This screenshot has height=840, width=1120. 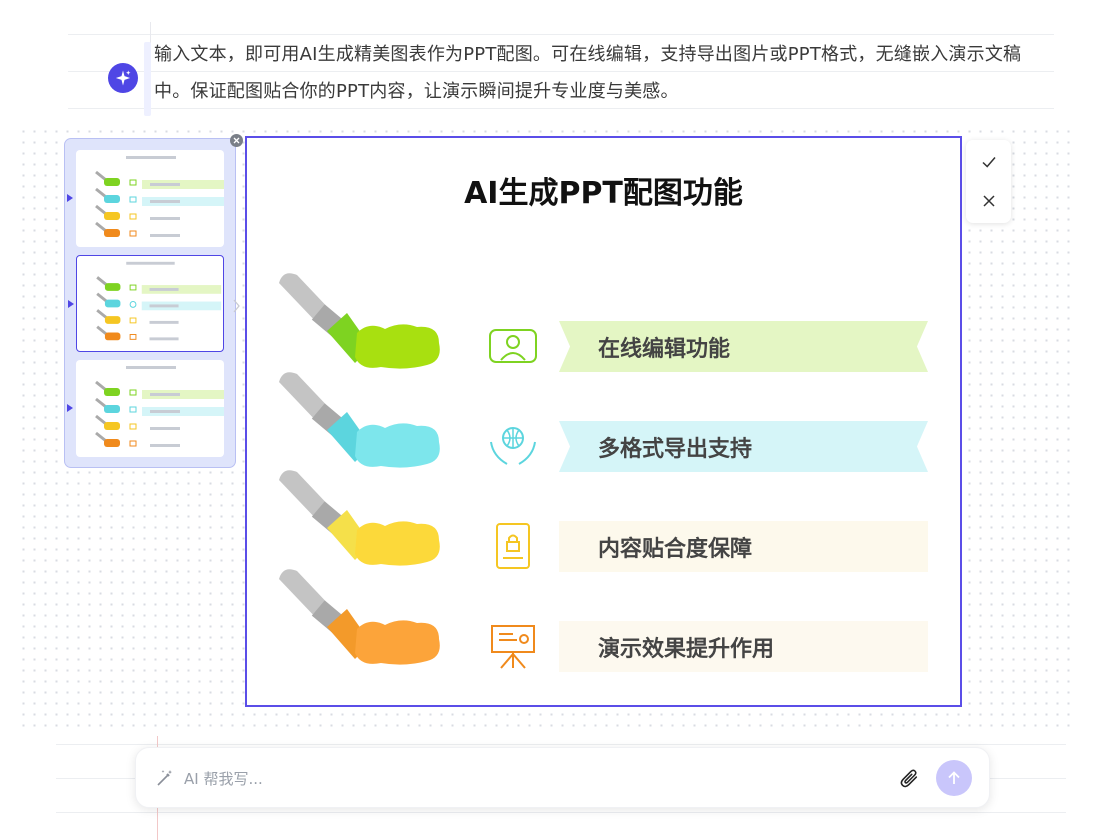 What do you see at coordinates (603, 193) in the screenshot?
I see `slide-title: AI生成PPT配图功能` at bounding box center [603, 193].